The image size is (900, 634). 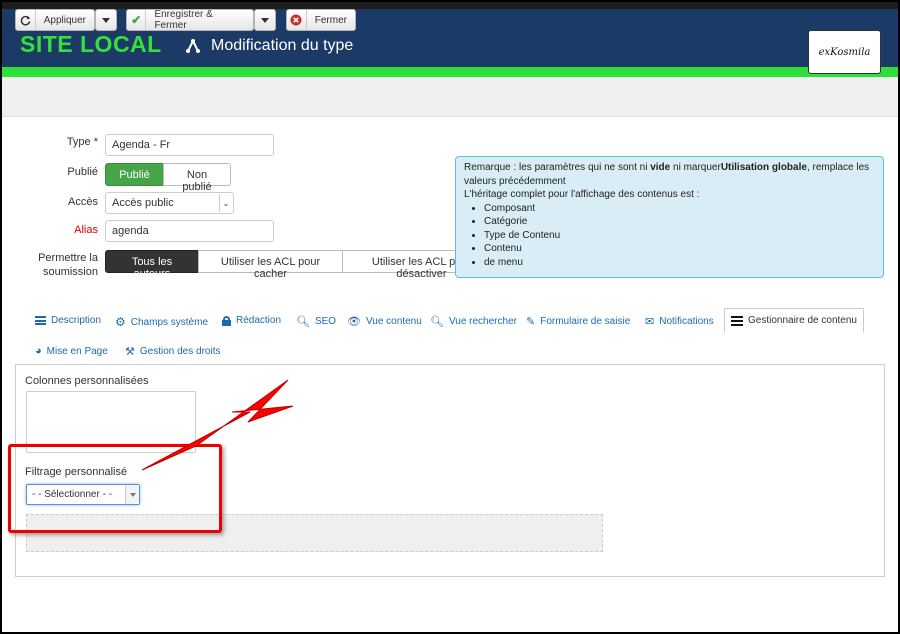 What do you see at coordinates (217, 425) in the screenshot?
I see `annotation-arrow-icon` at bounding box center [217, 425].